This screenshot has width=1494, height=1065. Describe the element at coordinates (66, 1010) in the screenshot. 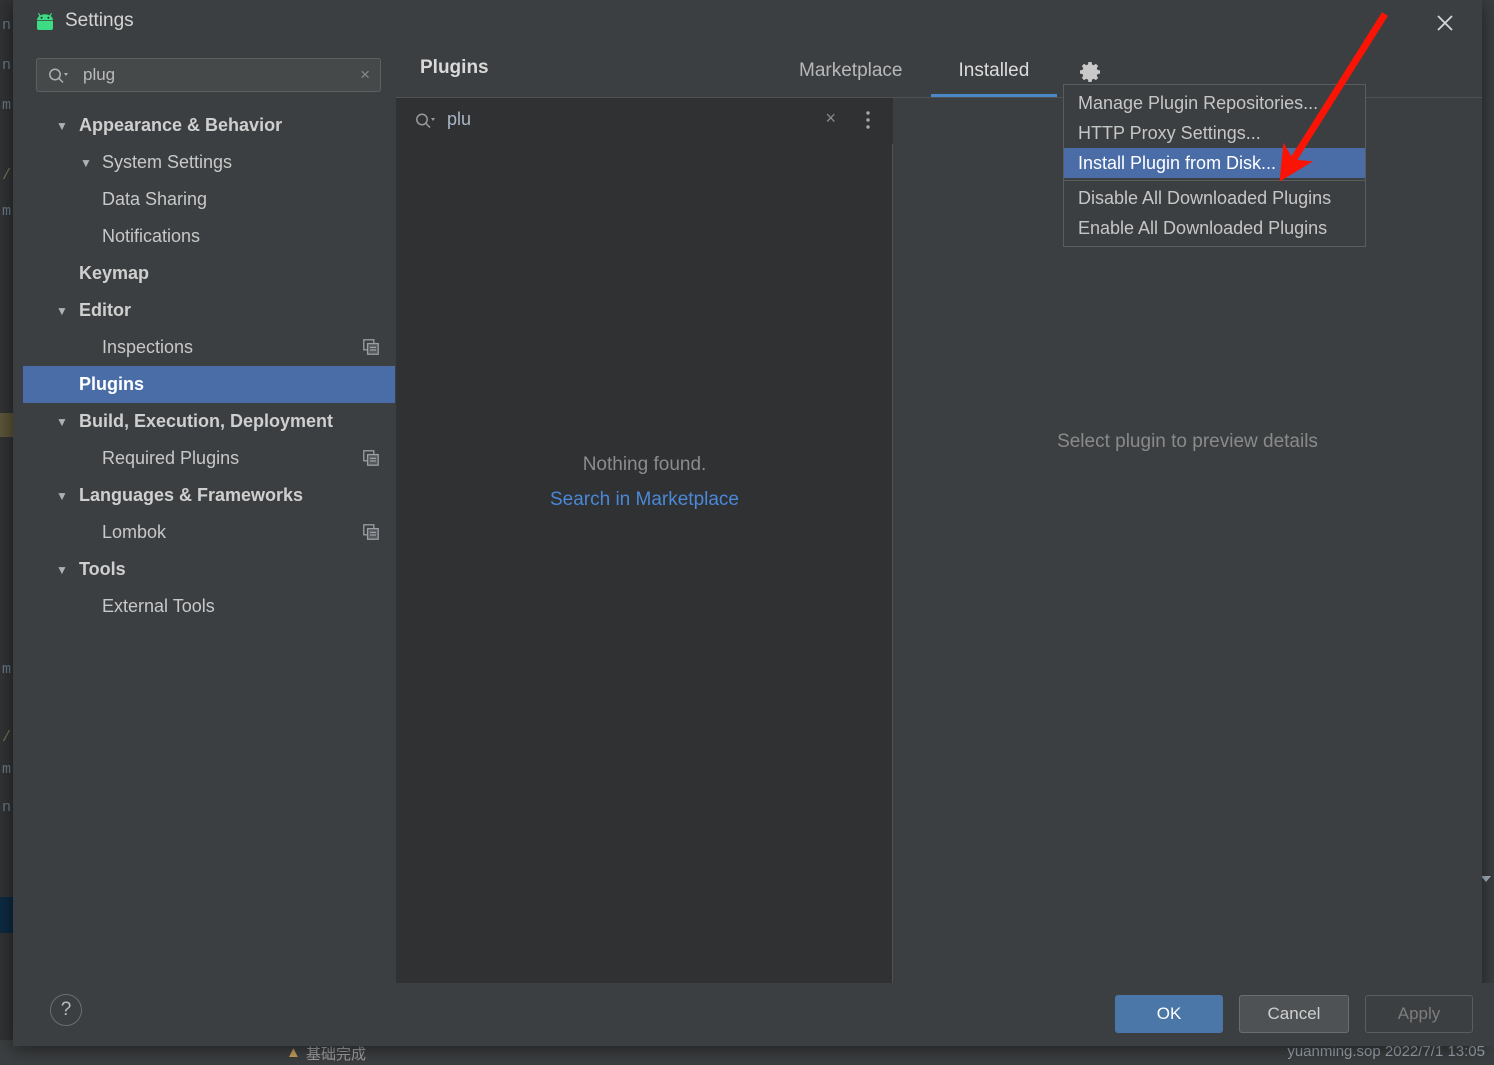

I see `help-button: ?` at that location.